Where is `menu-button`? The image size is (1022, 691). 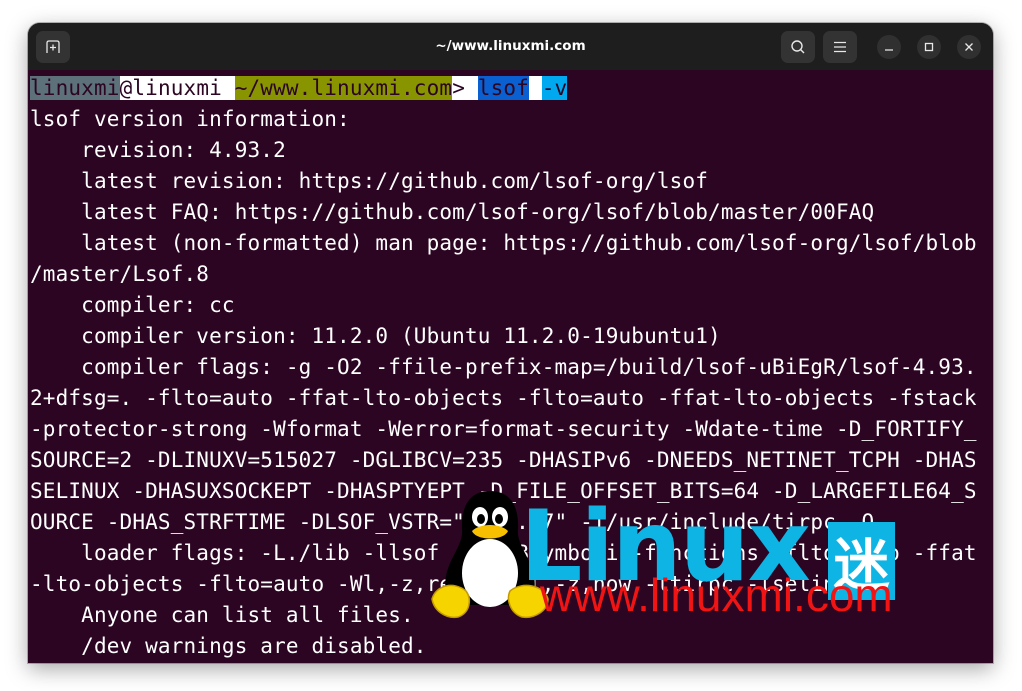
menu-button is located at coordinates (840, 47).